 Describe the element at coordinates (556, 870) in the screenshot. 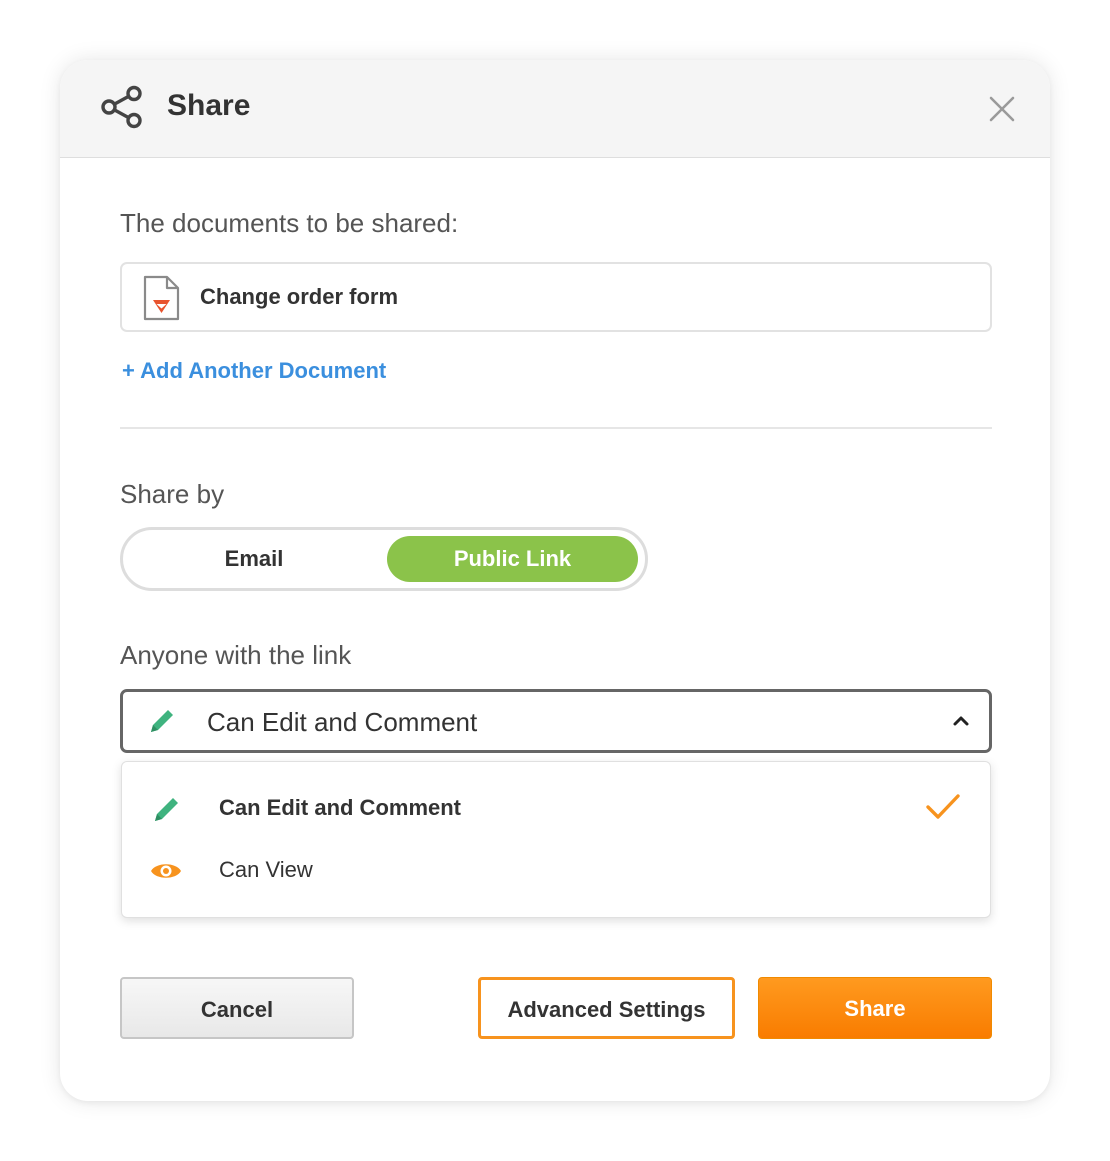

I see `permission-option-view: Can View` at that location.